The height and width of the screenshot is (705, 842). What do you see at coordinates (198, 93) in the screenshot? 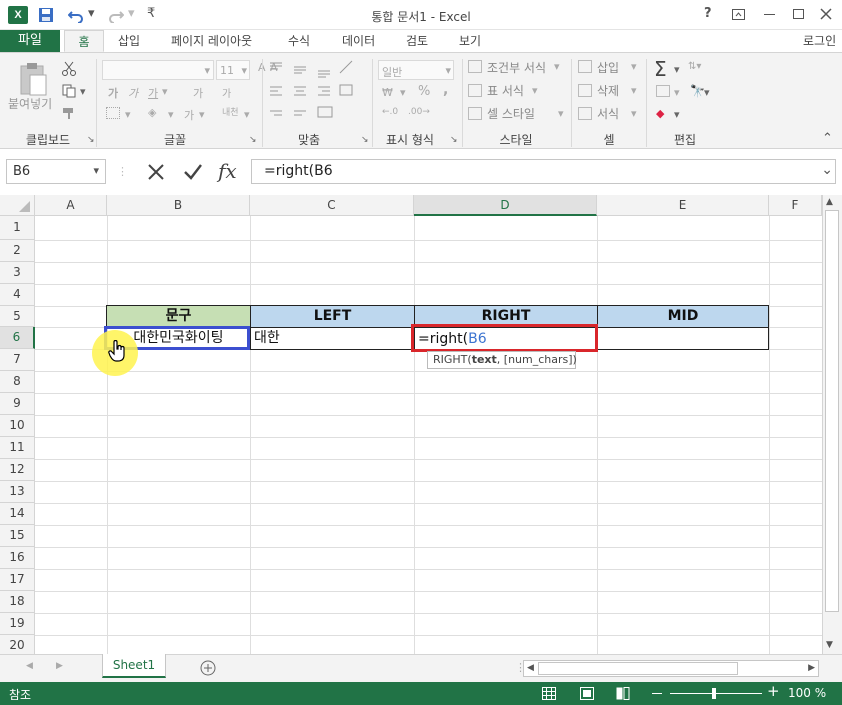
I see `grow-font-button: 가` at bounding box center [198, 93].